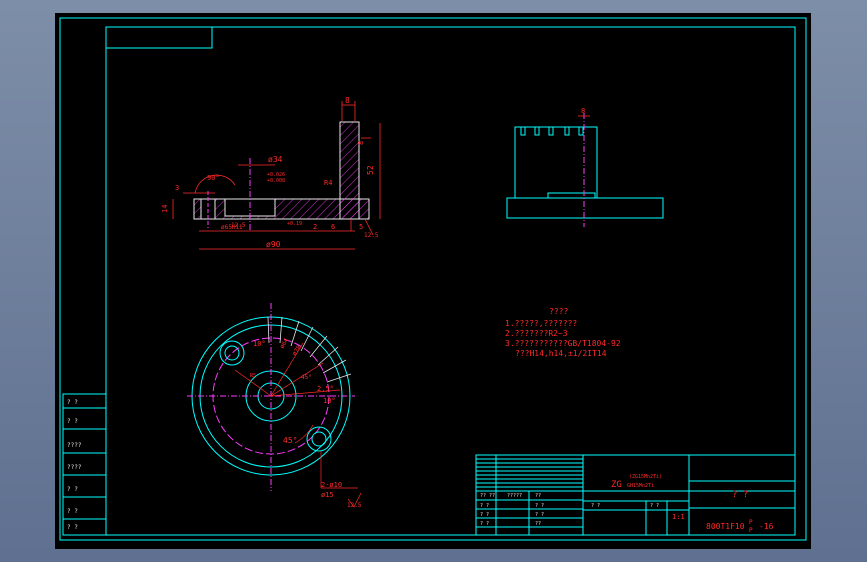 The image size is (867, 562). I want to click on tb-row-c1: ? ?, so click(484, 515).